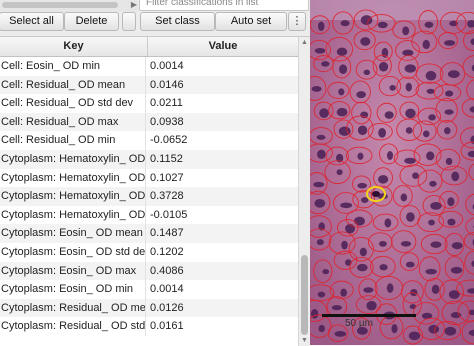 Image resolution: width=474 pixels, height=346 pixels. What do you see at coordinates (149, 103) in the screenshot?
I see `table-row: Cell: Residual_ OD std dev 0.0211` at bounding box center [149, 103].